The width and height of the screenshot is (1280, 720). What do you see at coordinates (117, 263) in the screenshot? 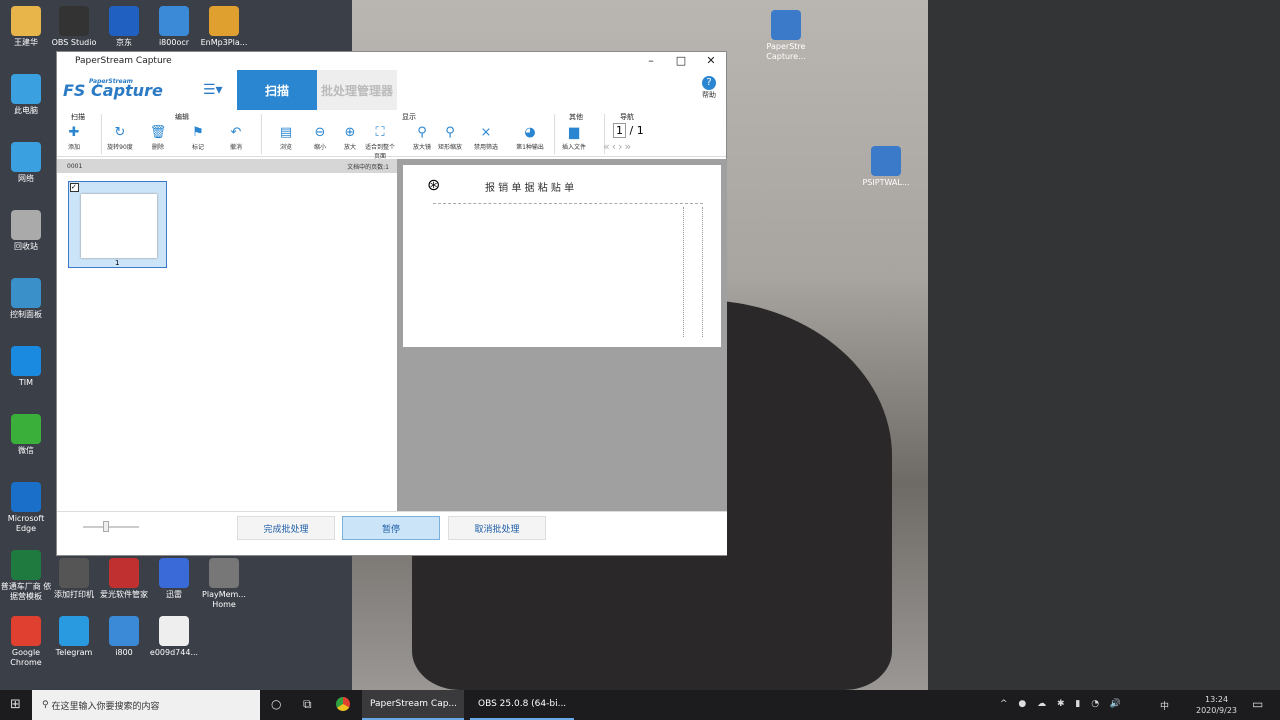
I see `thumbnail-number: 1` at bounding box center [117, 263].